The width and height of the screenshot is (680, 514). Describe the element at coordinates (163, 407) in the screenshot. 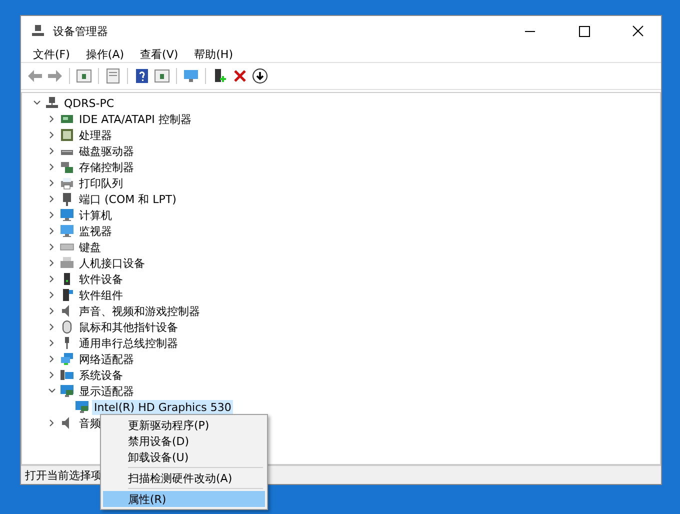

I see `tree-item: Intel(R) HD Graphics 530` at that location.